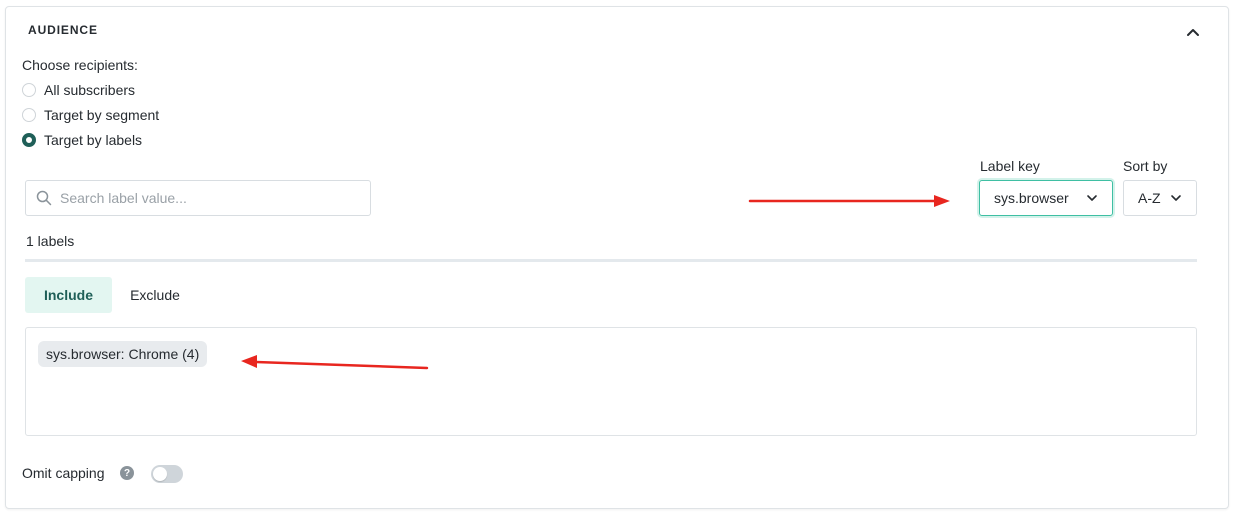 Image resolution: width=1240 pixels, height=517 pixels. I want to click on divider, so click(611, 260).